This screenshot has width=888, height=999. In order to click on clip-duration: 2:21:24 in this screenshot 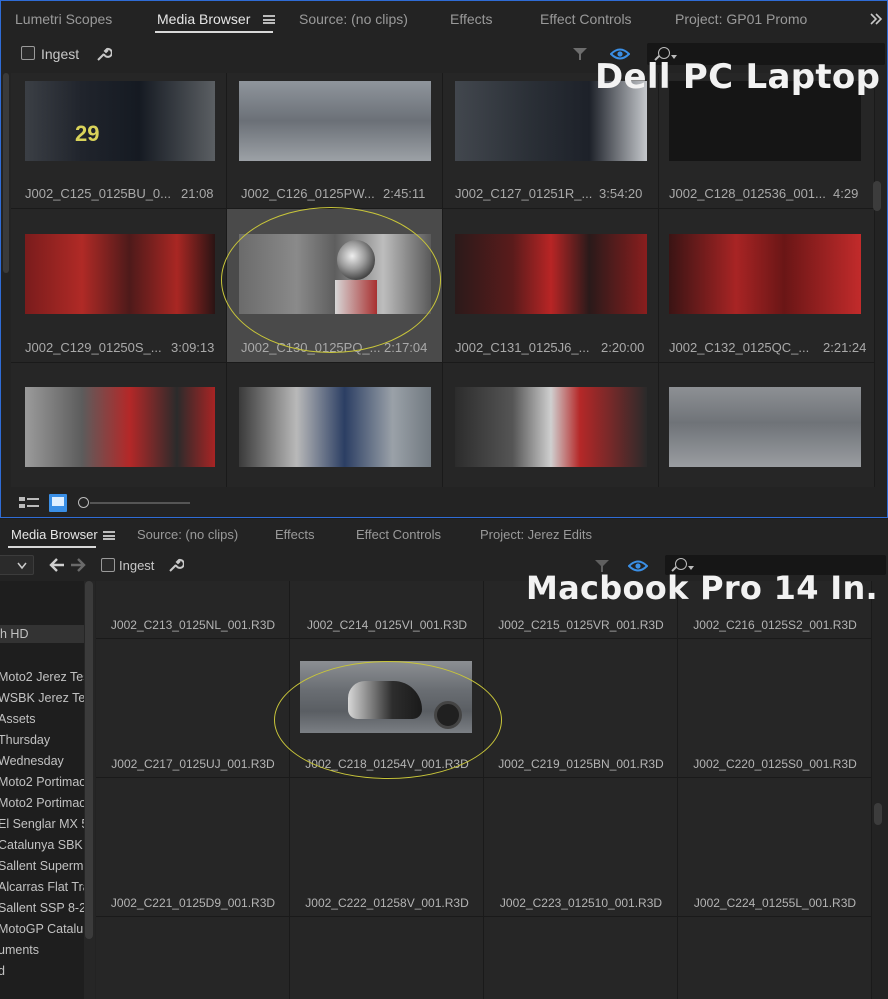, I will do `click(845, 347)`.